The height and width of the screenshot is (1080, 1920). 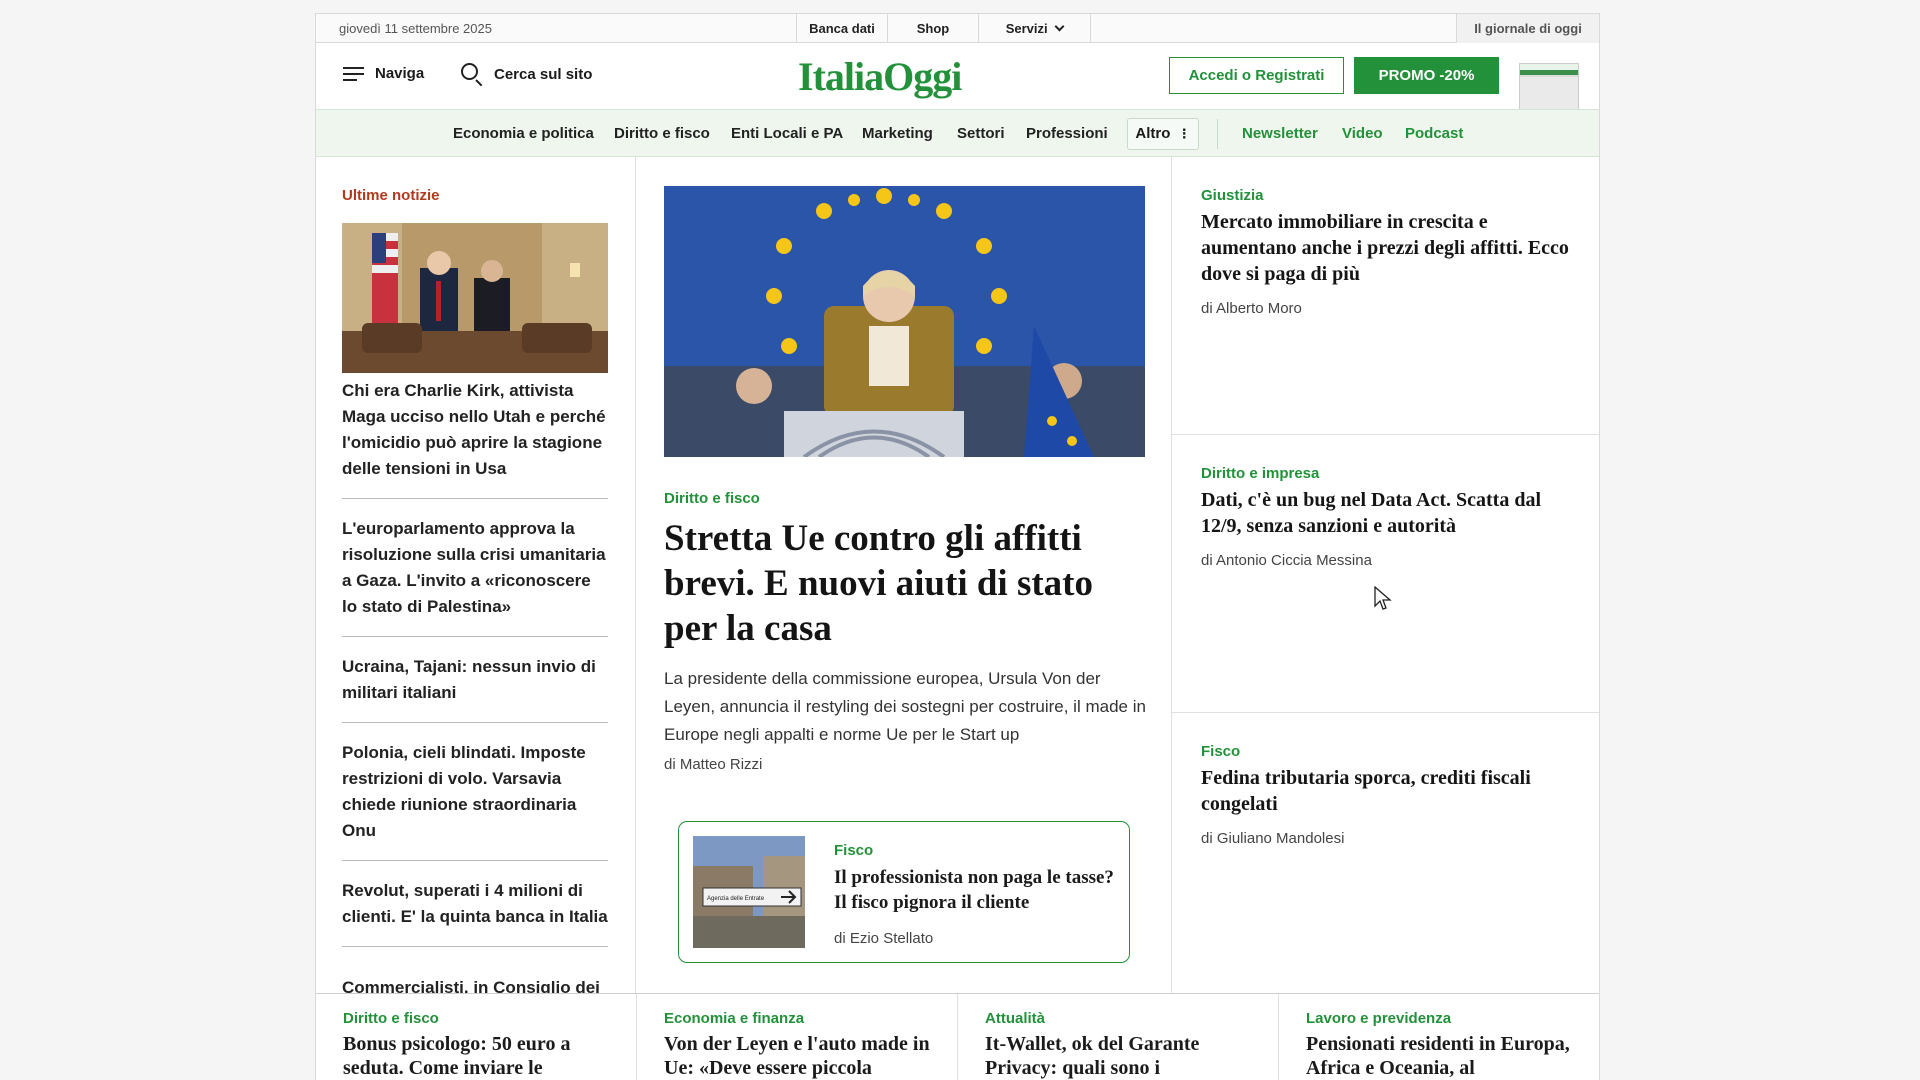 What do you see at coordinates (932, 28) in the screenshot?
I see `shop-link: Shop` at bounding box center [932, 28].